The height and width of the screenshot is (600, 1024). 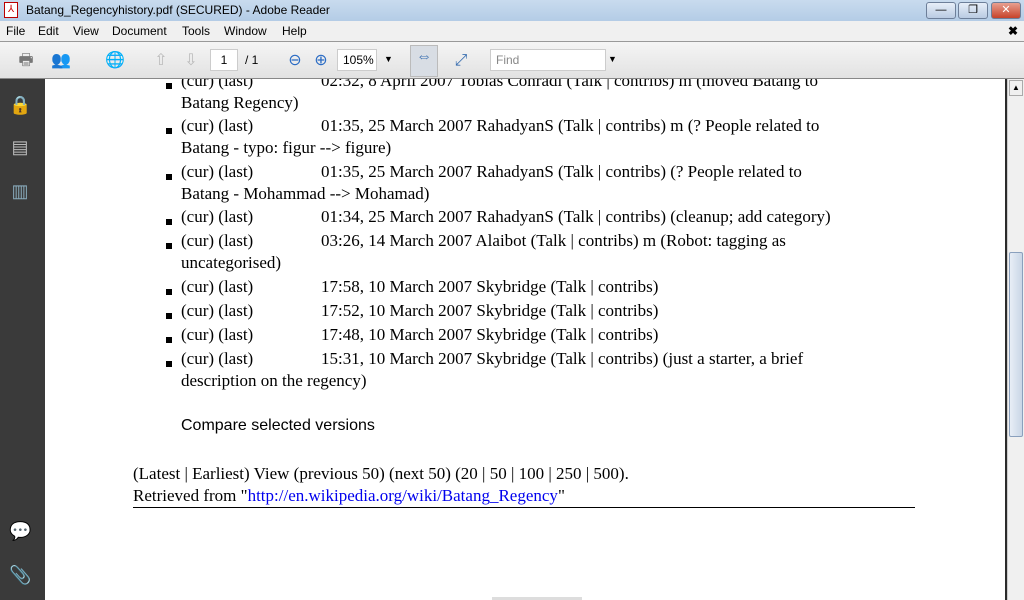 I want to click on web-icon: 🌐, so click(x=115, y=61).